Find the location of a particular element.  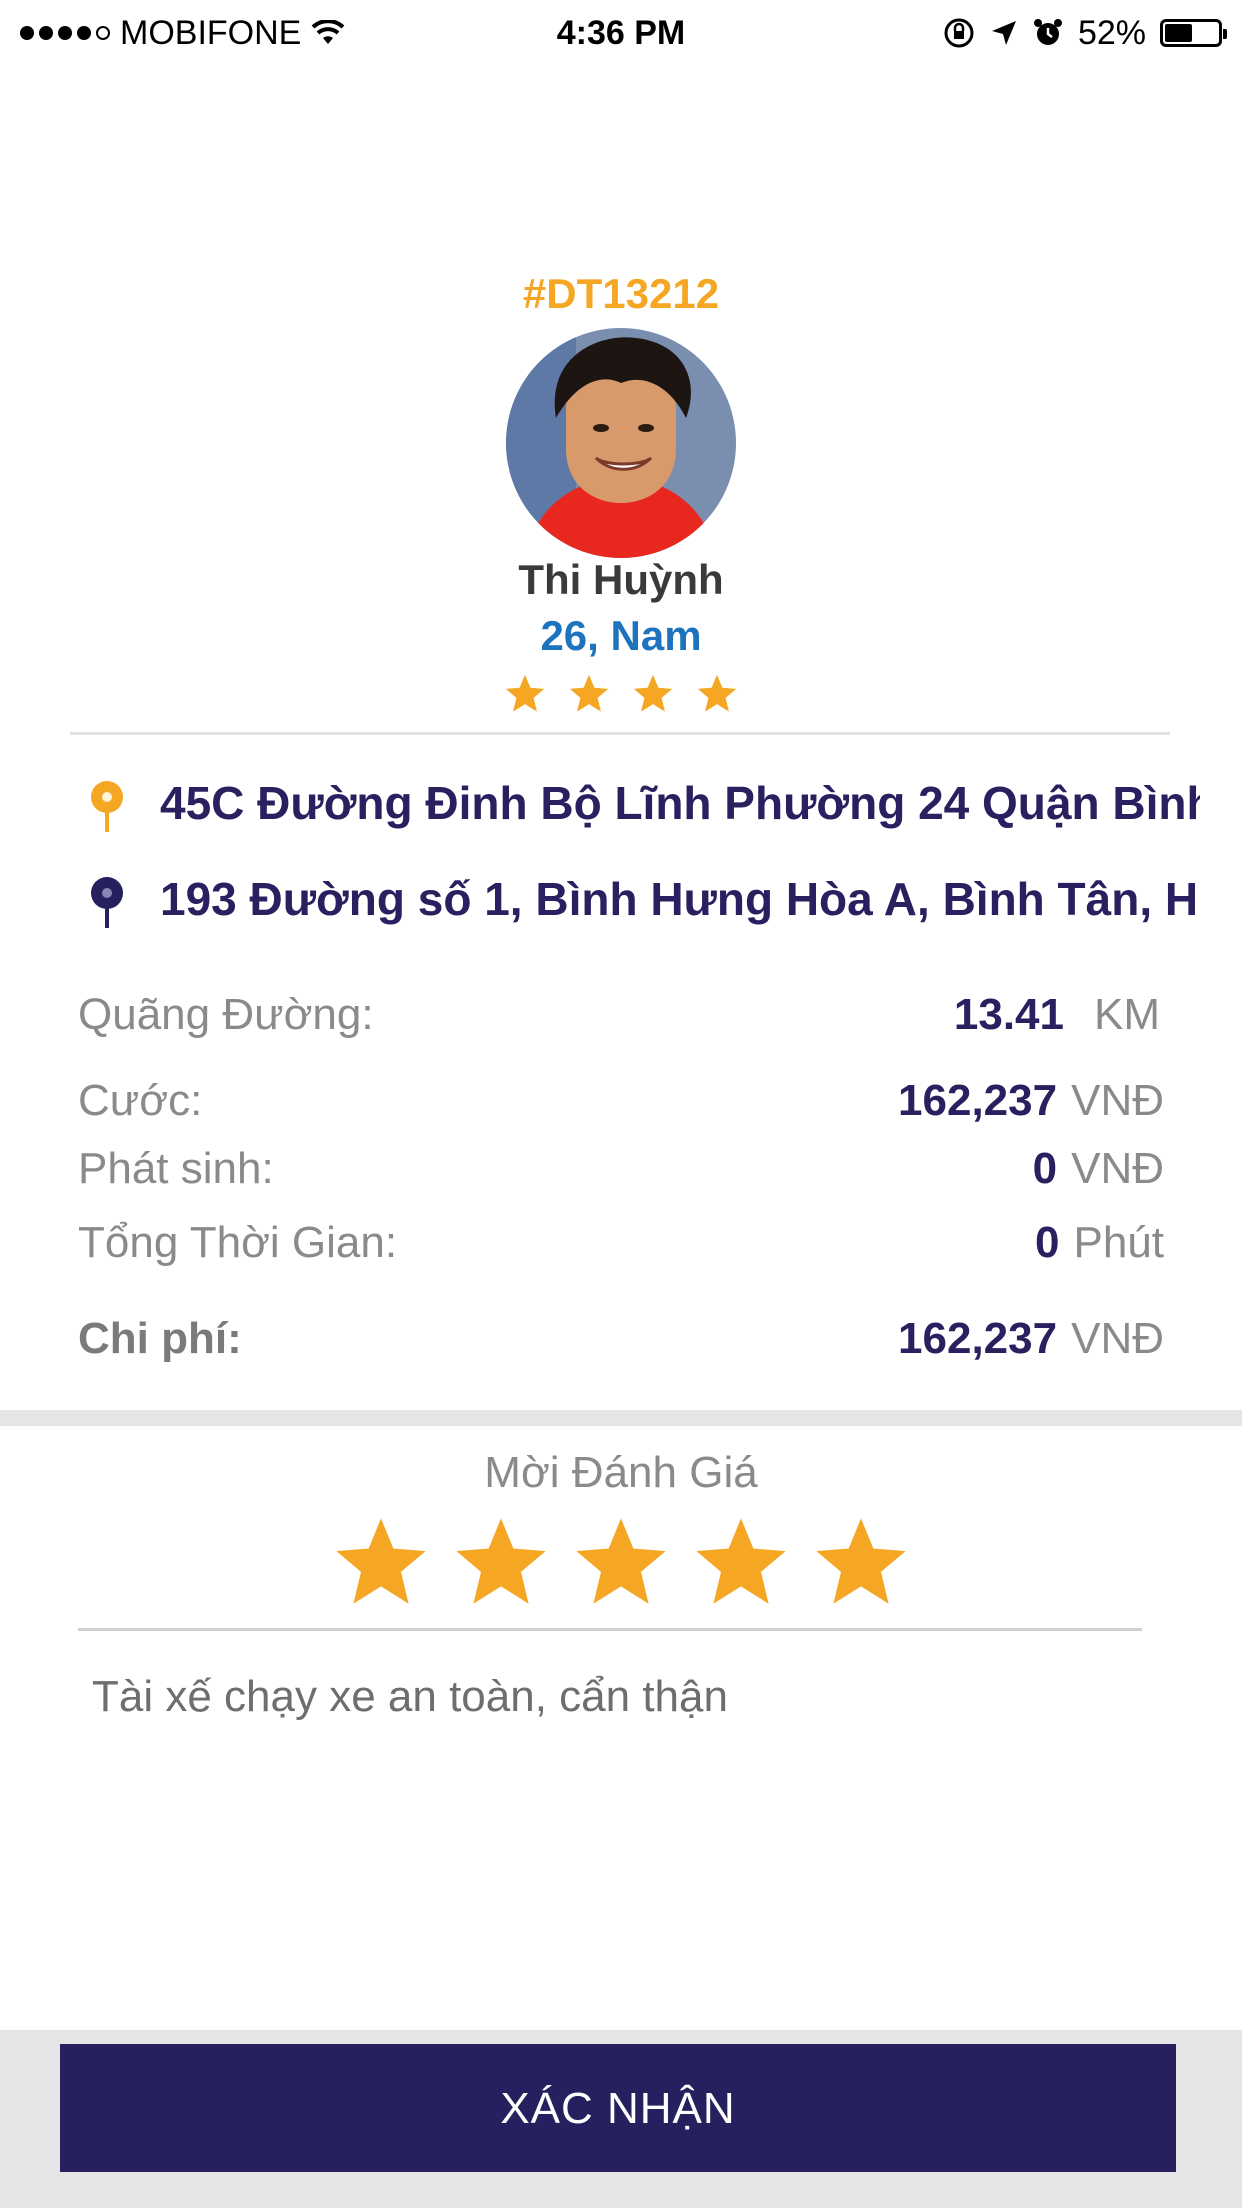

rating-title: Mời Đánh Giá is located at coordinates (621, 1472).